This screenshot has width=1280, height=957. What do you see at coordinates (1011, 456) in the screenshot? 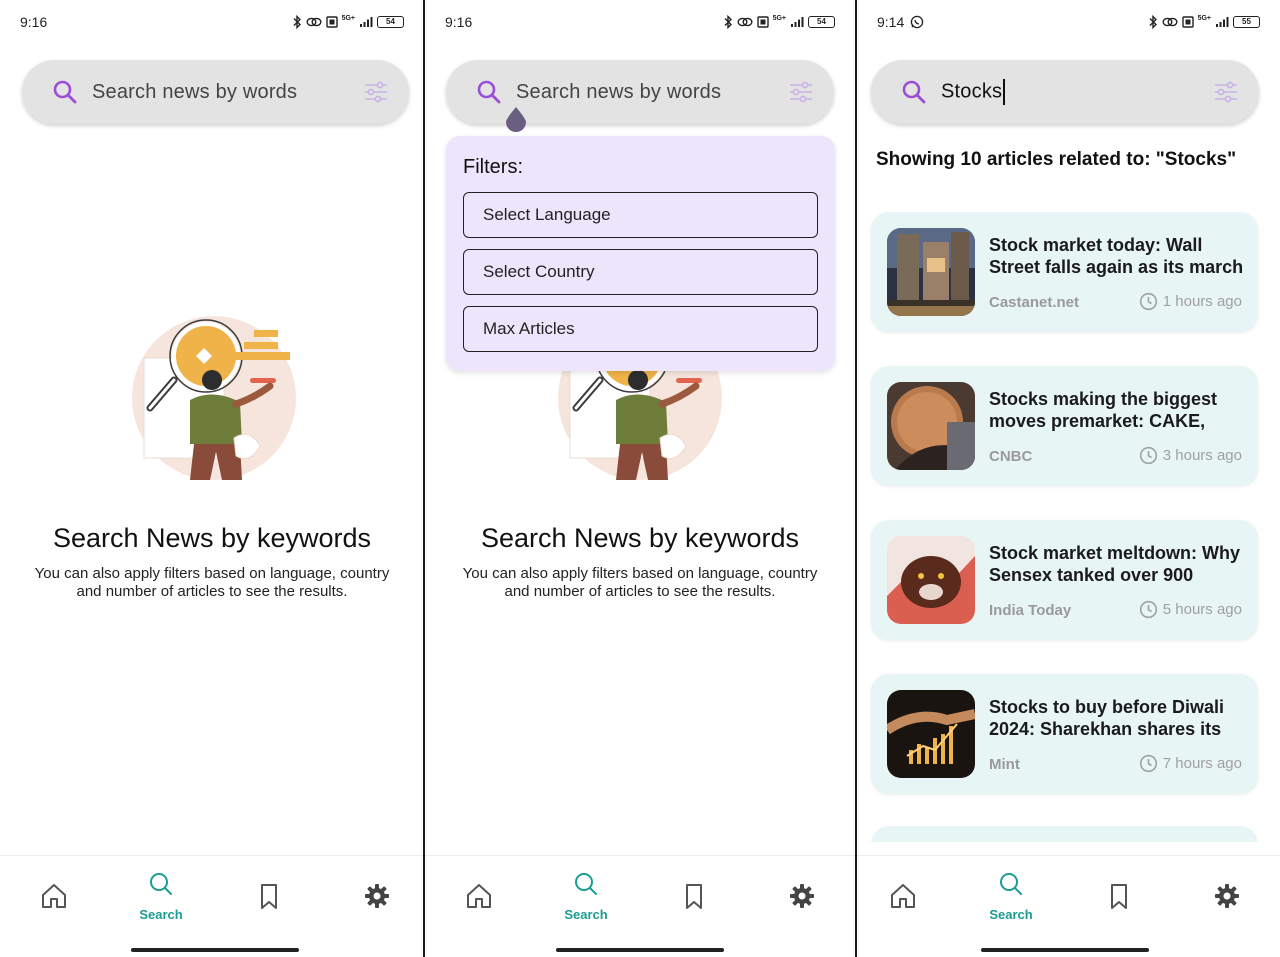
I see `article-source: CNBC` at bounding box center [1011, 456].